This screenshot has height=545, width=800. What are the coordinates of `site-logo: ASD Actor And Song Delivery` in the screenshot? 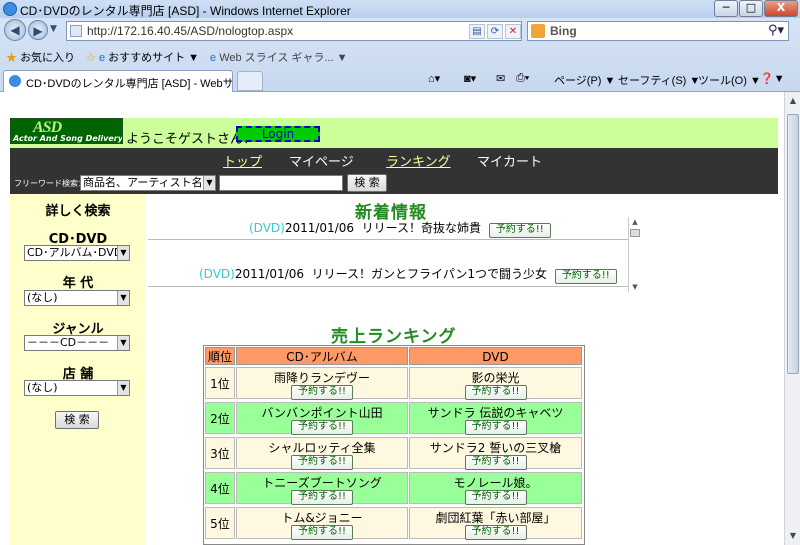 It's located at (66, 131).